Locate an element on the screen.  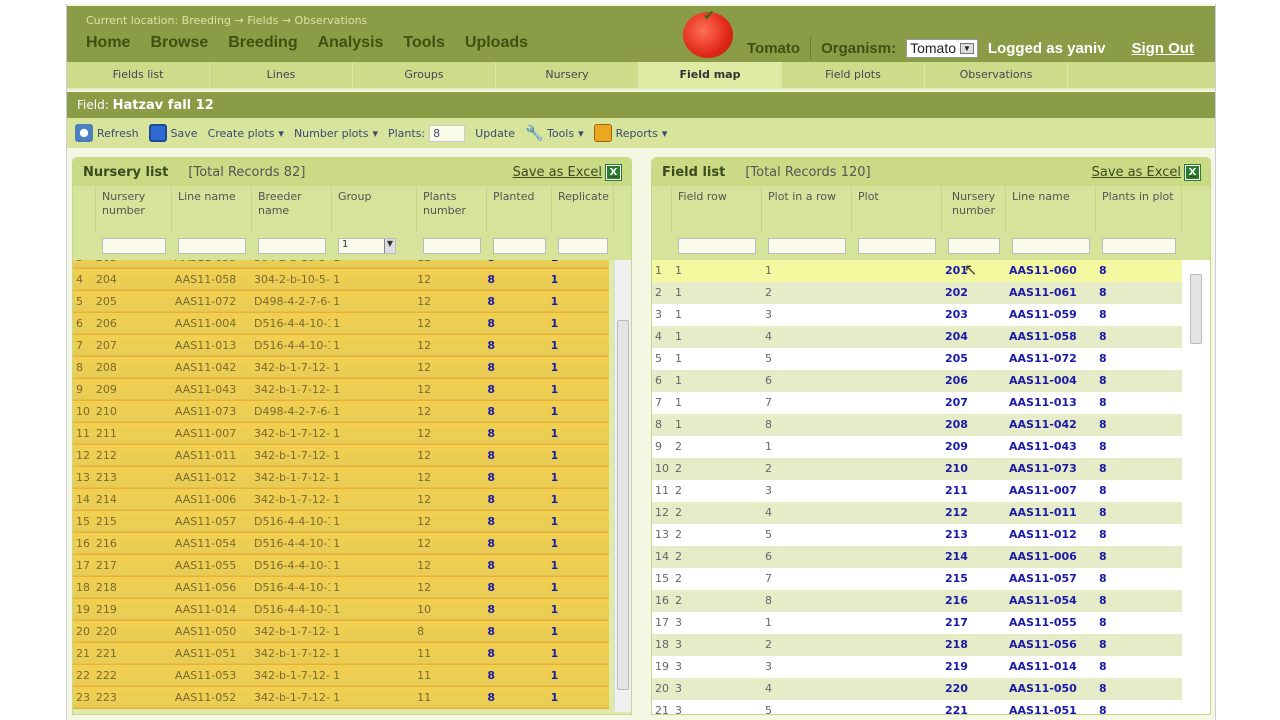
table-row: 7 1 7 207 AAS11-013 8 is located at coordinates (917, 403).